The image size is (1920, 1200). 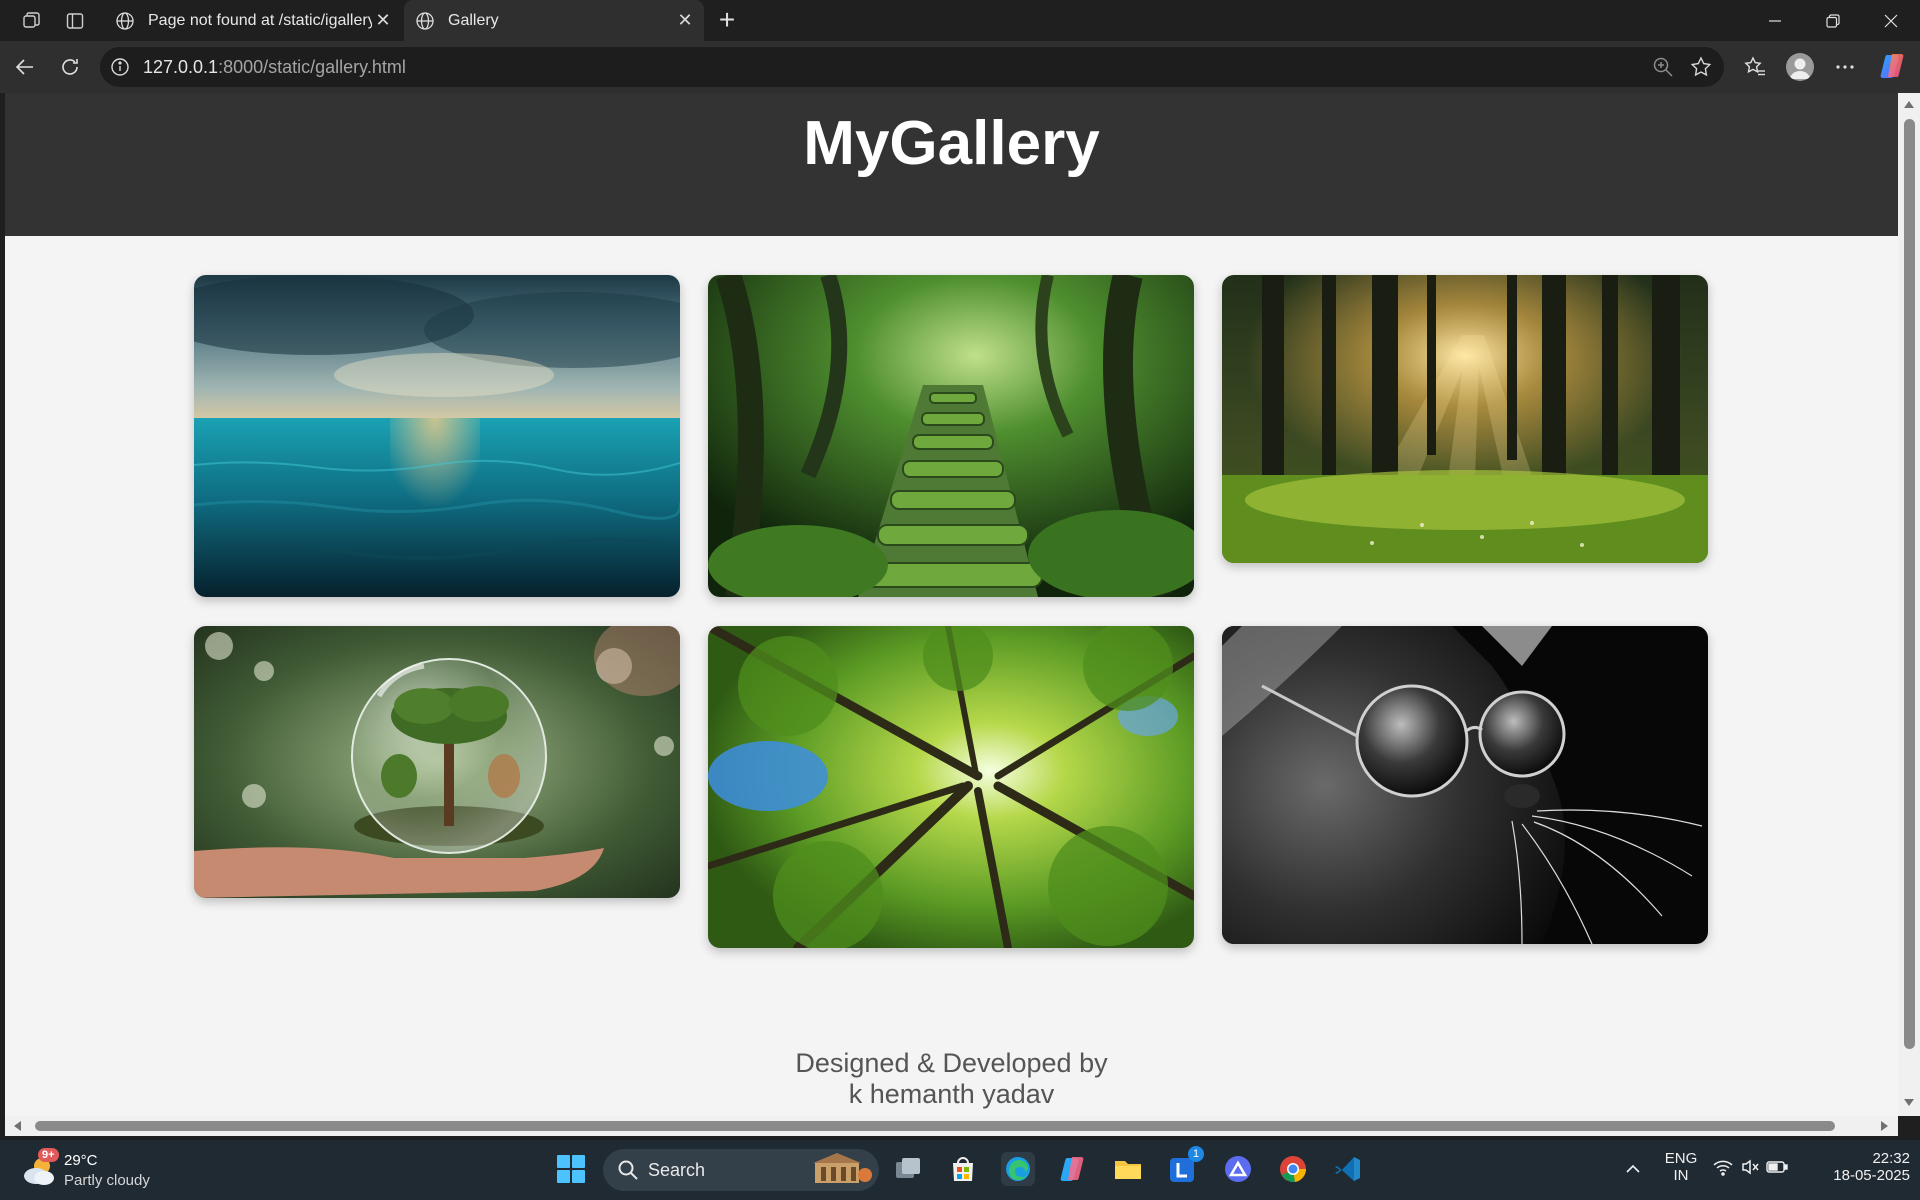 What do you see at coordinates (1073, 1169) in the screenshot?
I see `copilot-app-icon` at bounding box center [1073, 1169].